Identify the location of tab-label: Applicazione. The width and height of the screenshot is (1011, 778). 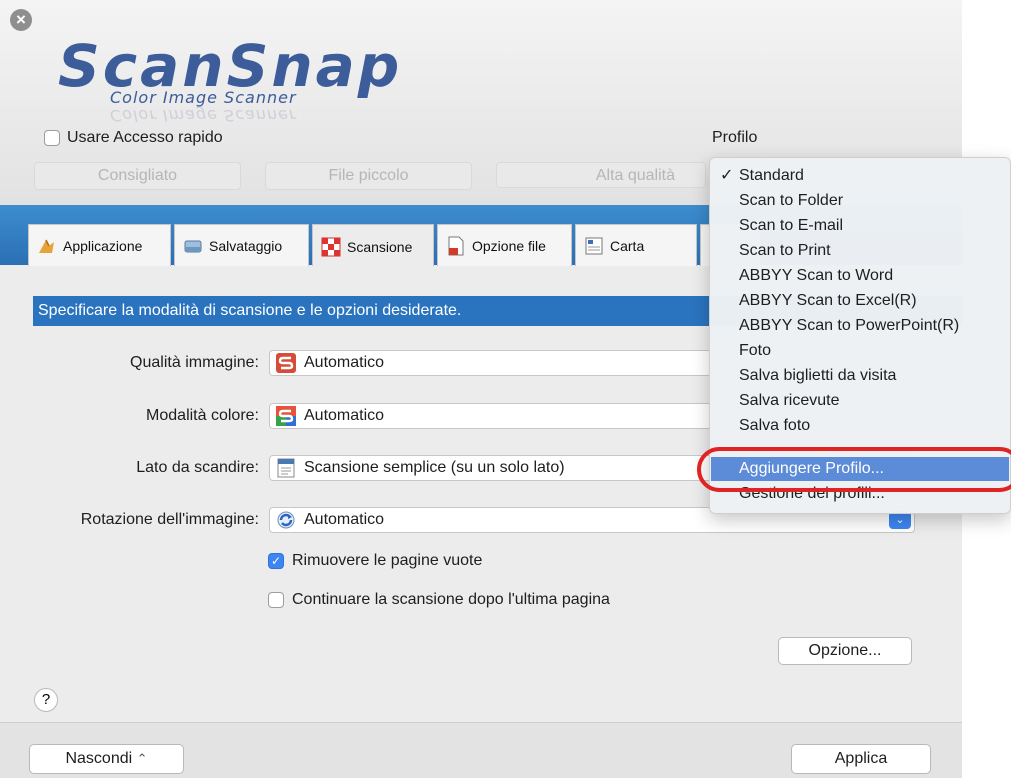
(103, 245).